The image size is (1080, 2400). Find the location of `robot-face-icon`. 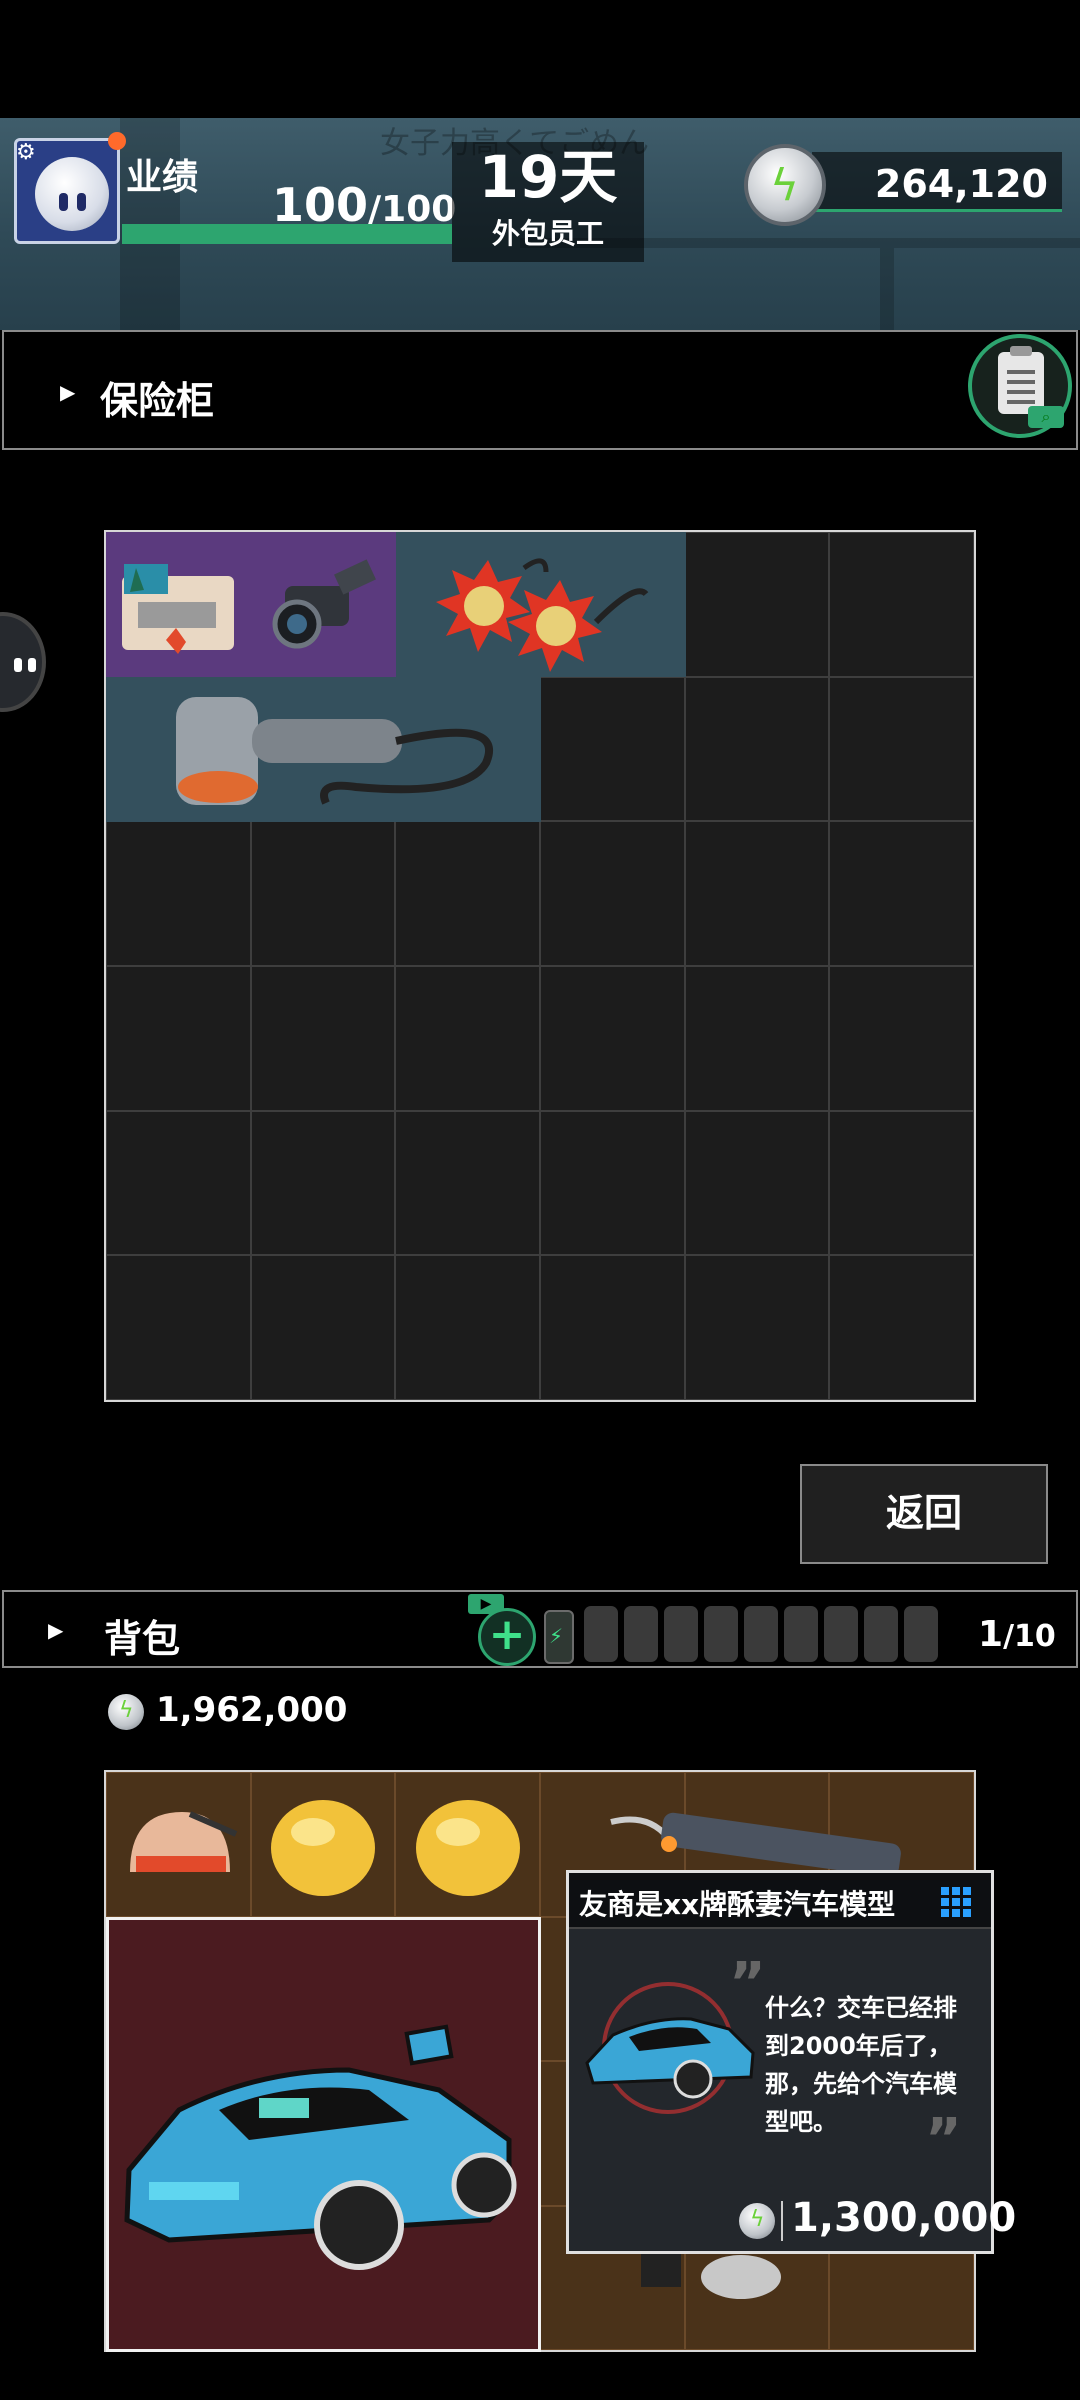

robot-face-icon is located at coordinates (72, 194).